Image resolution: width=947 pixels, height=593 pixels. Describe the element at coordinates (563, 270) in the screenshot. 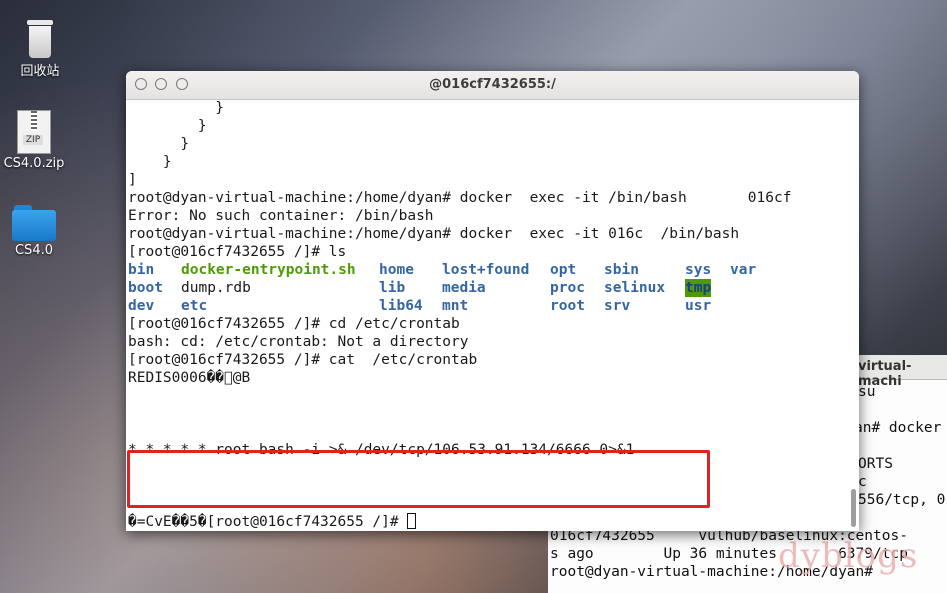

I see `ls-entry: opt` at that location.